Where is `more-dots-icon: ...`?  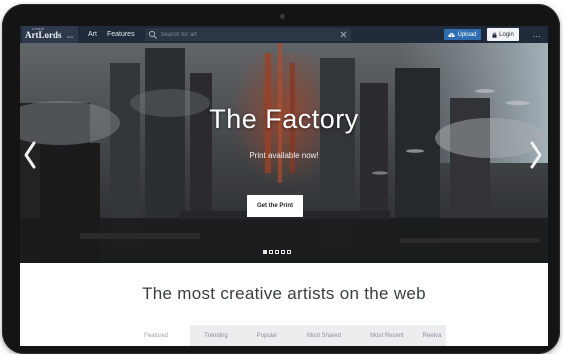
more-dots-icon: ... is located at coordinates (537, 34).